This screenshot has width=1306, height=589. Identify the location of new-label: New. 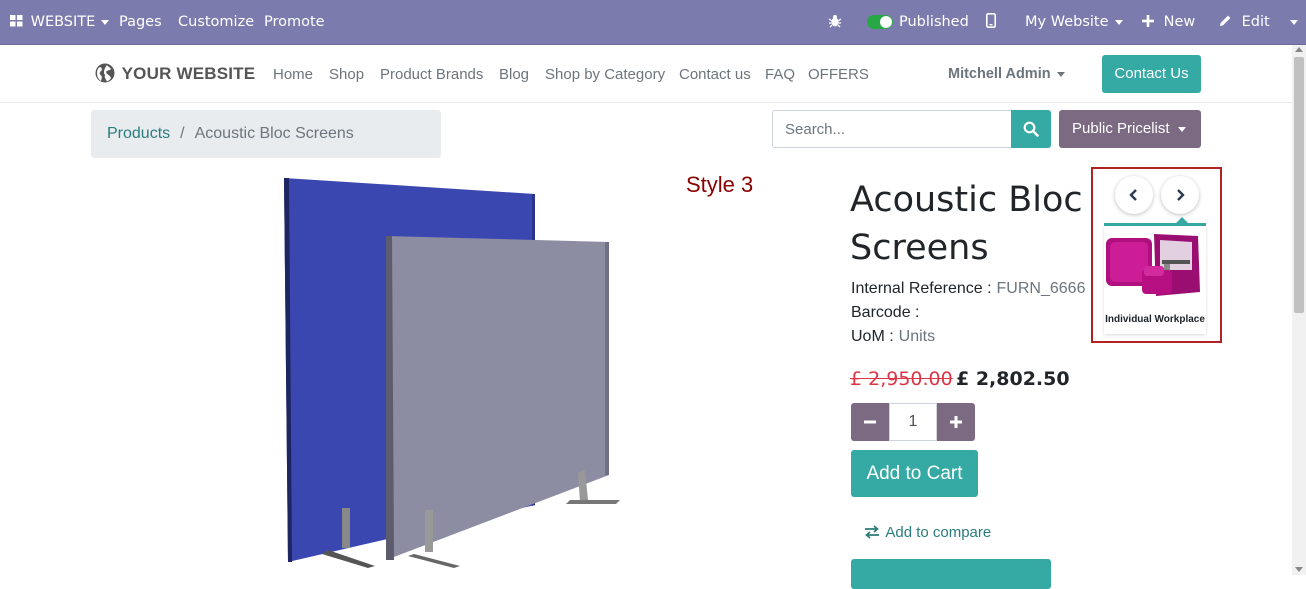
(1179, 22).